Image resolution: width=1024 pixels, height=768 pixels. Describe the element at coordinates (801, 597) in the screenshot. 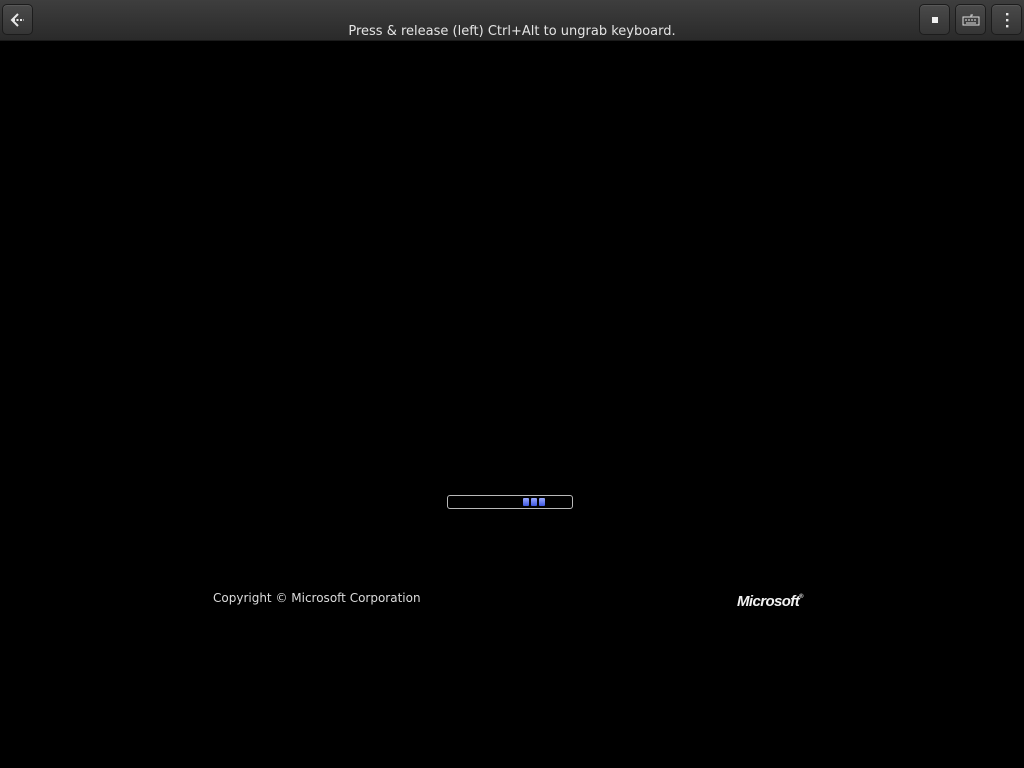

I see `registered-mark: ®` at that location.